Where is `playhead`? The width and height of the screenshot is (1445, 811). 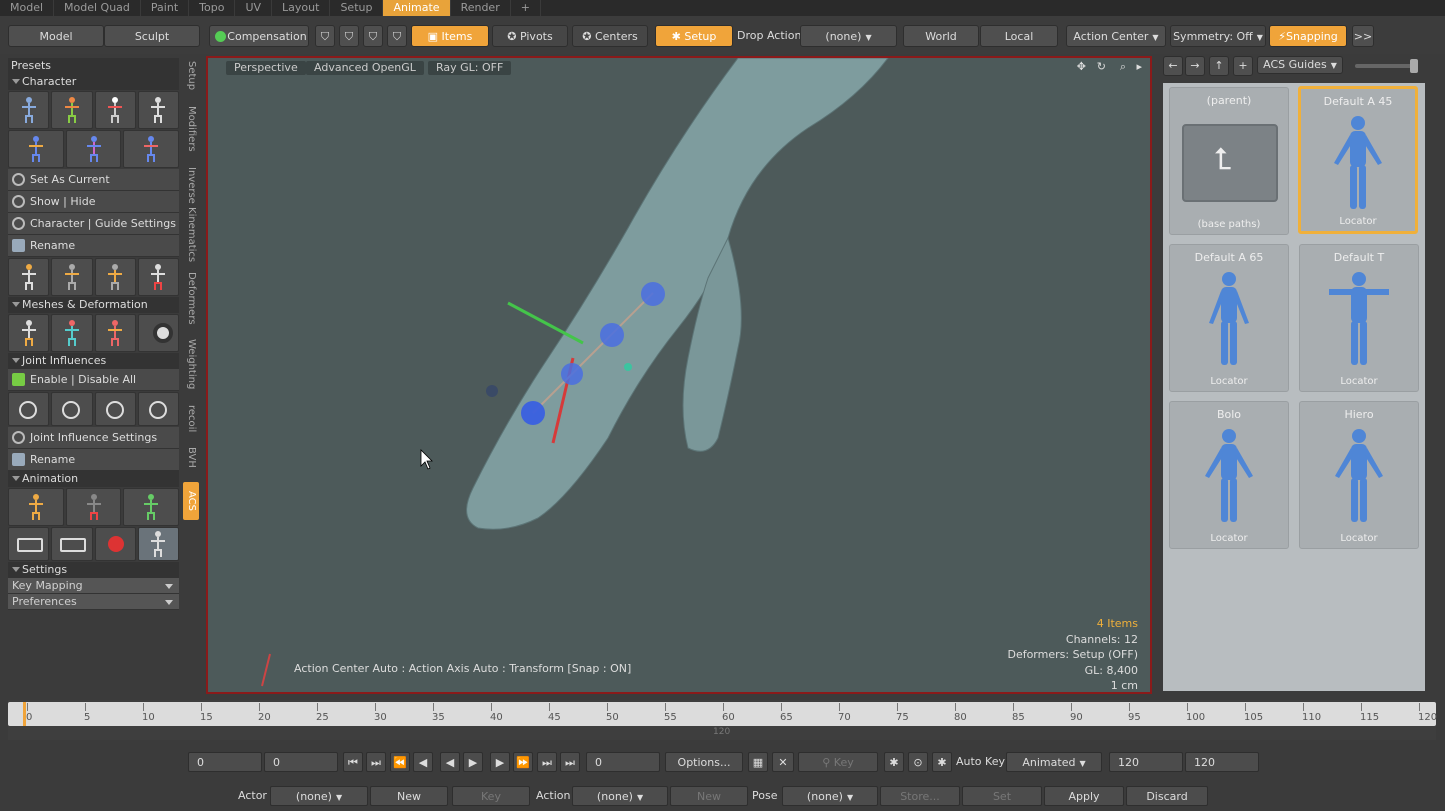
playhead is located at coordinates (24, 714).